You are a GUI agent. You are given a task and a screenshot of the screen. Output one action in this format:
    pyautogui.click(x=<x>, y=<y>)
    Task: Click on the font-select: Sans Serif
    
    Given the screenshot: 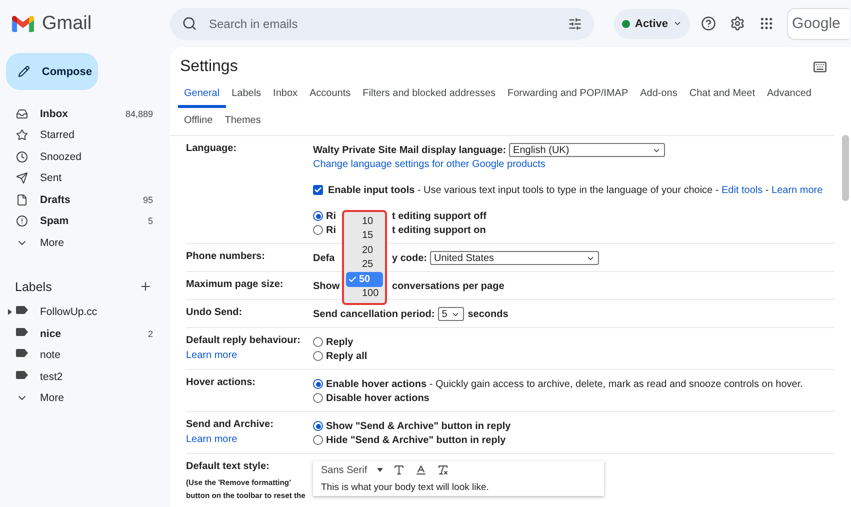 What is the action you would take?
    pyautogui.click(x=344, y=470)
    